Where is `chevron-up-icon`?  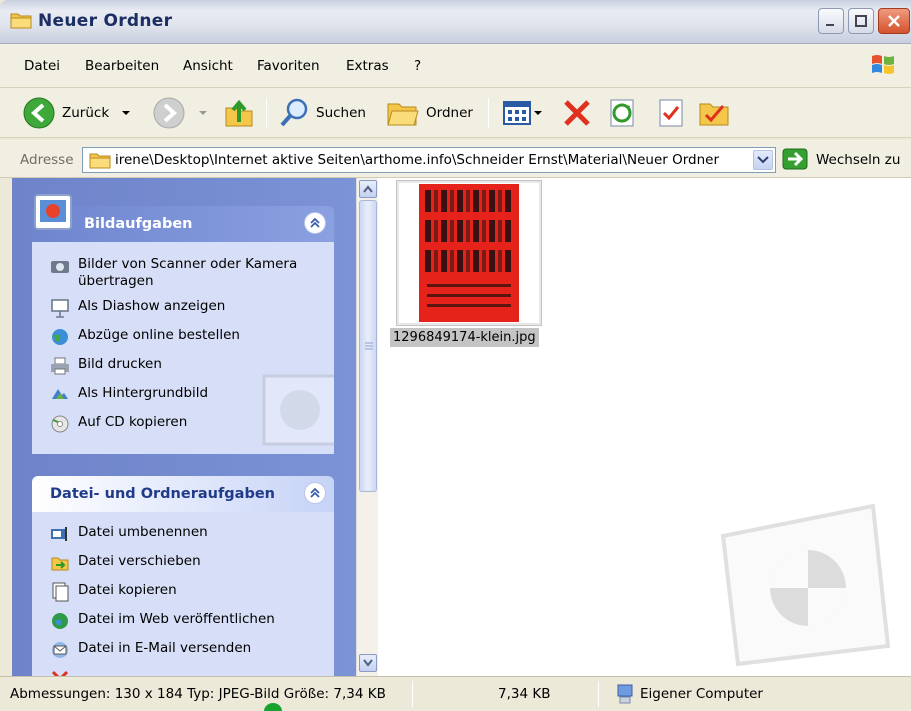 chevron-up-icon is located at coordinates (368, 189).